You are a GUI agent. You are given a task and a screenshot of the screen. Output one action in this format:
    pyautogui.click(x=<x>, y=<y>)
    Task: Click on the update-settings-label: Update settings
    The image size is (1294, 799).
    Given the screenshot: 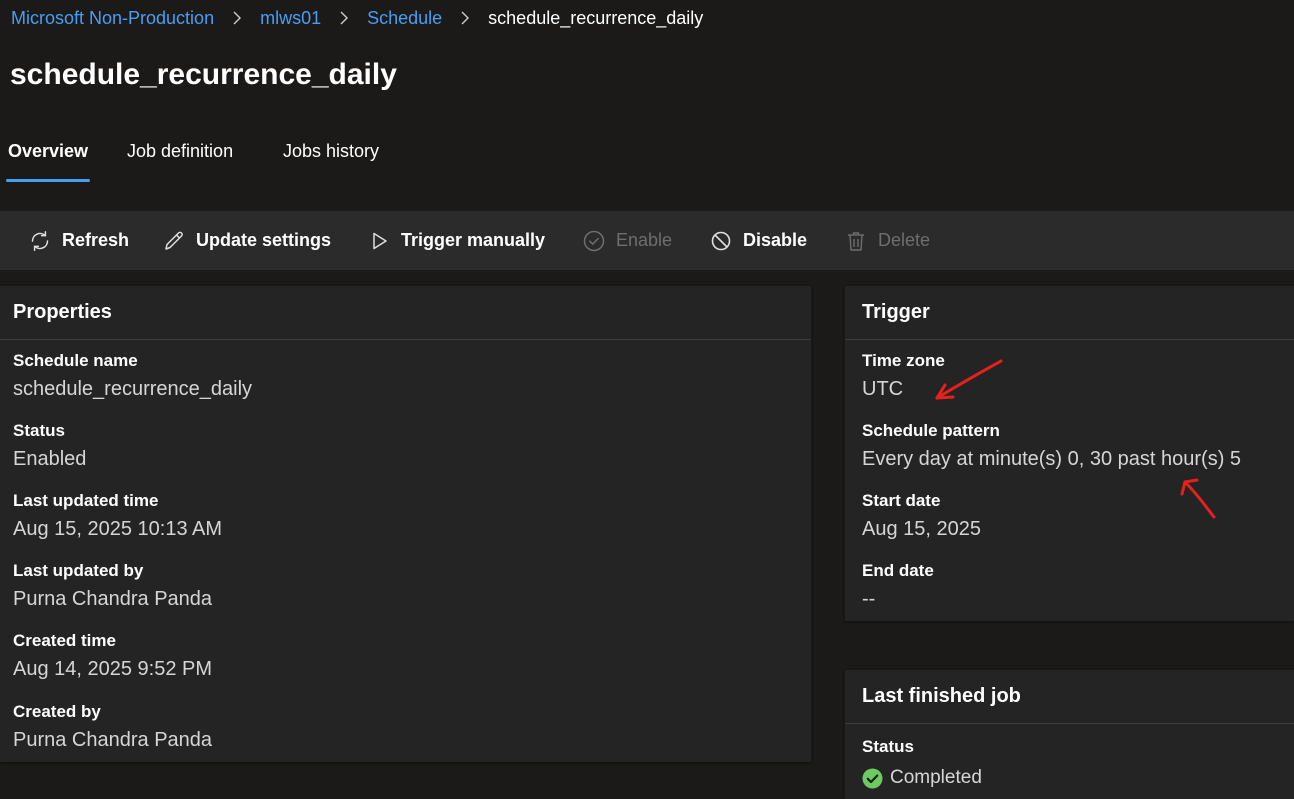 What is the action you would take?
    pyautogui.click(x=264, y=240)
    